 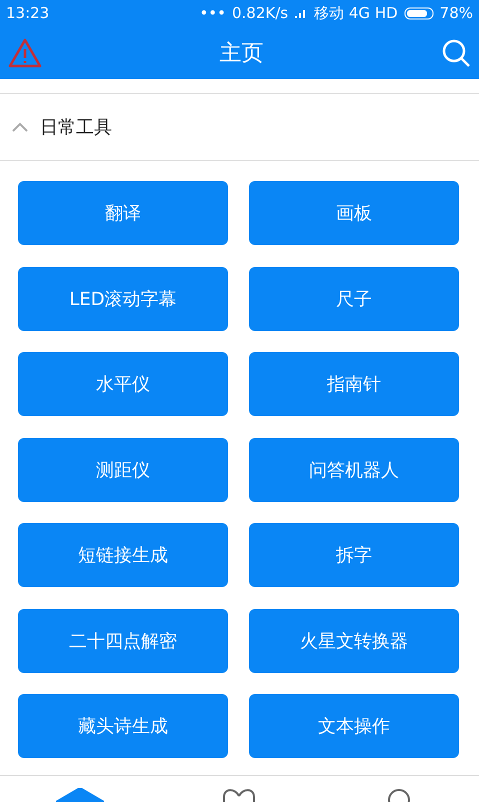 What do you see at coordinates (354, 640) in the screenshot?
I see `tool-button: 火星文转换器` at bounding box center [354, 640].